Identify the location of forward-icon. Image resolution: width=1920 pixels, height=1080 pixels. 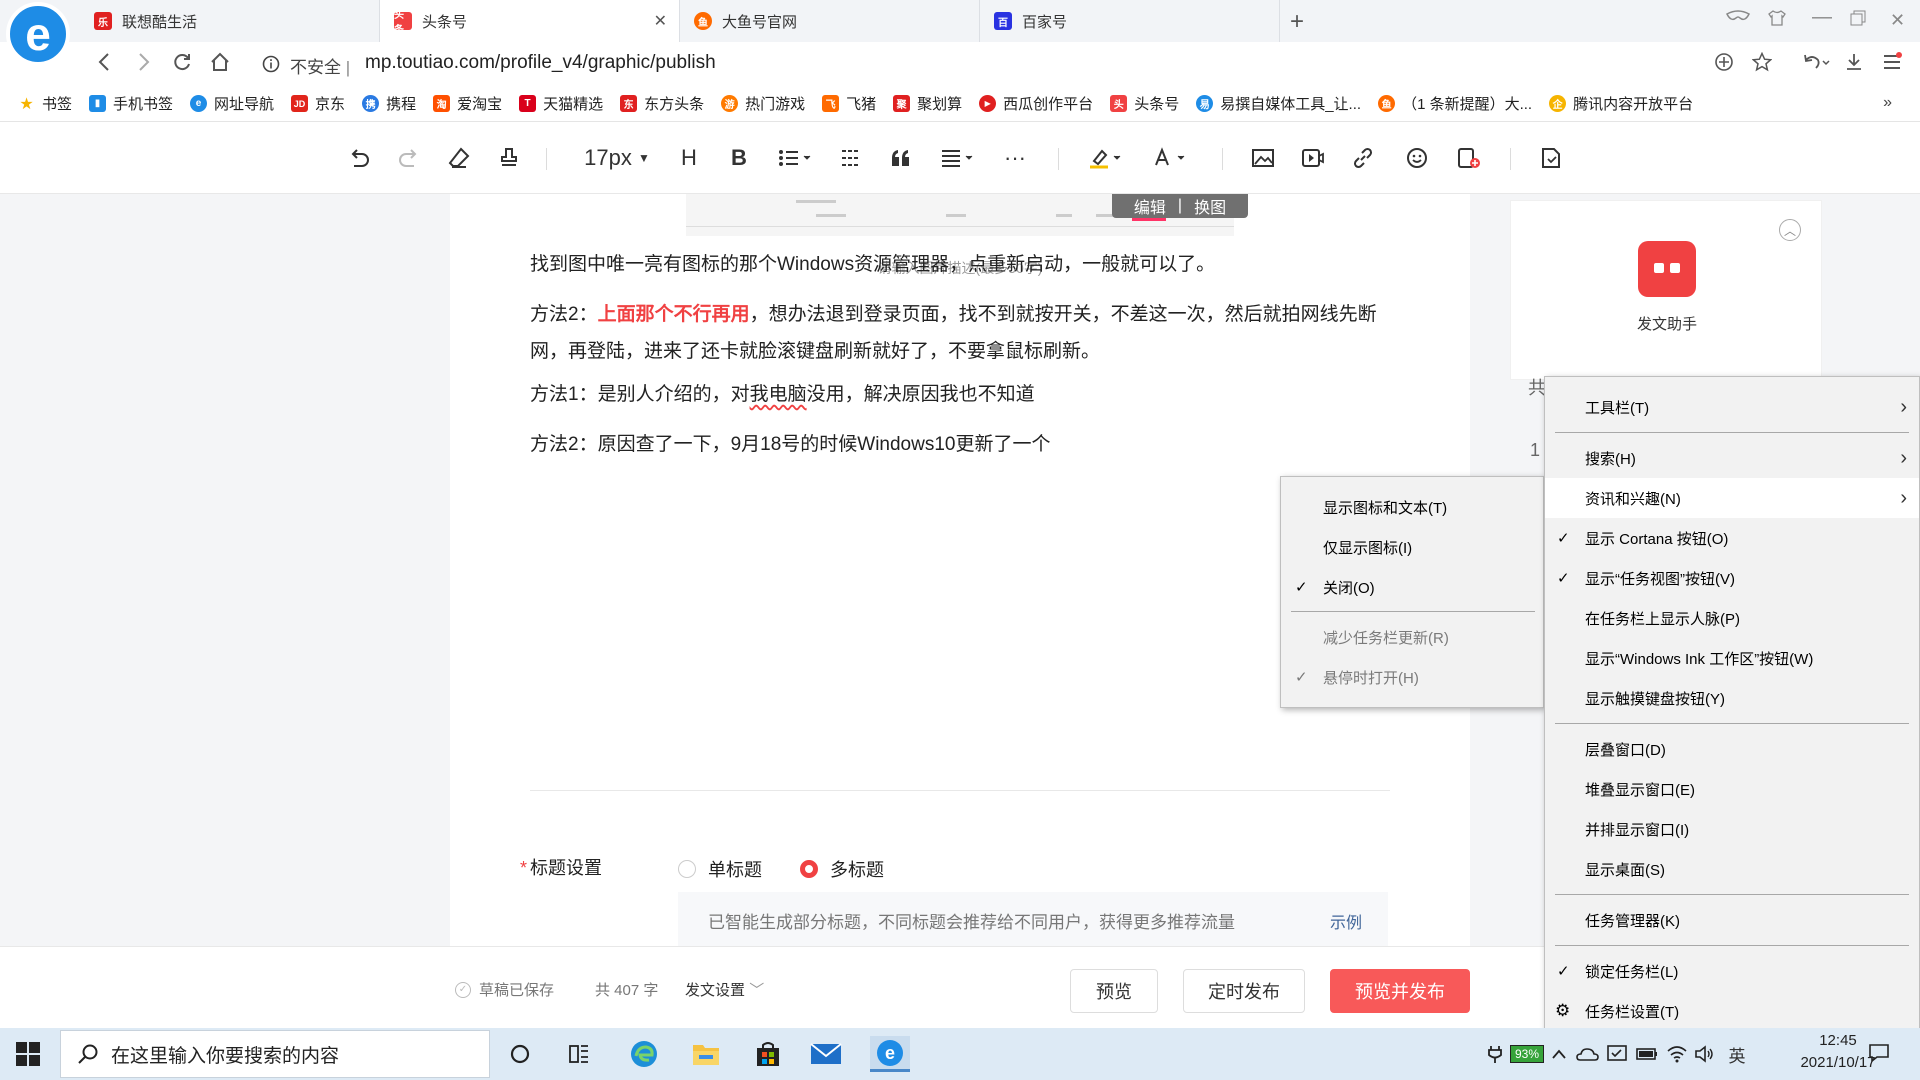
(144, 62).